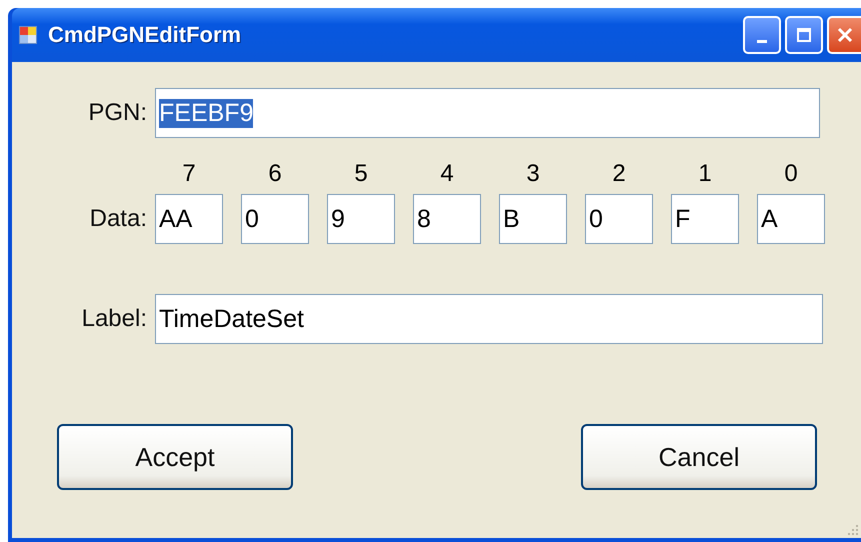 This screenshot has height=542, width=861. Describe the element at coordinates (762, 41) in the screenshot. I see `minimize-icon` at that location.